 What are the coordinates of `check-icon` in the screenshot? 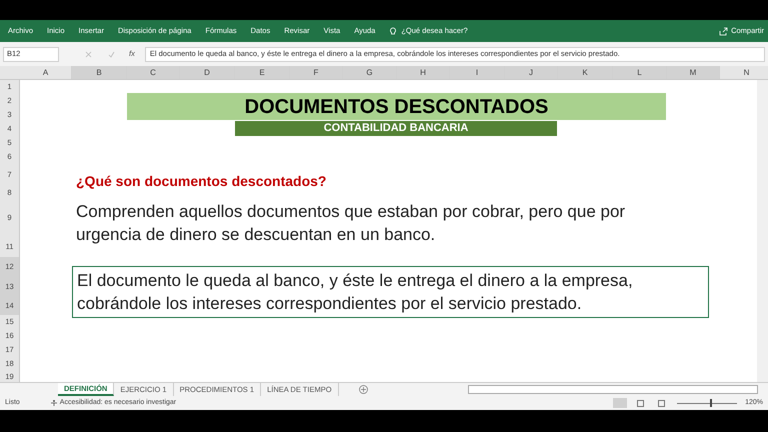 It's located at (111, 54).